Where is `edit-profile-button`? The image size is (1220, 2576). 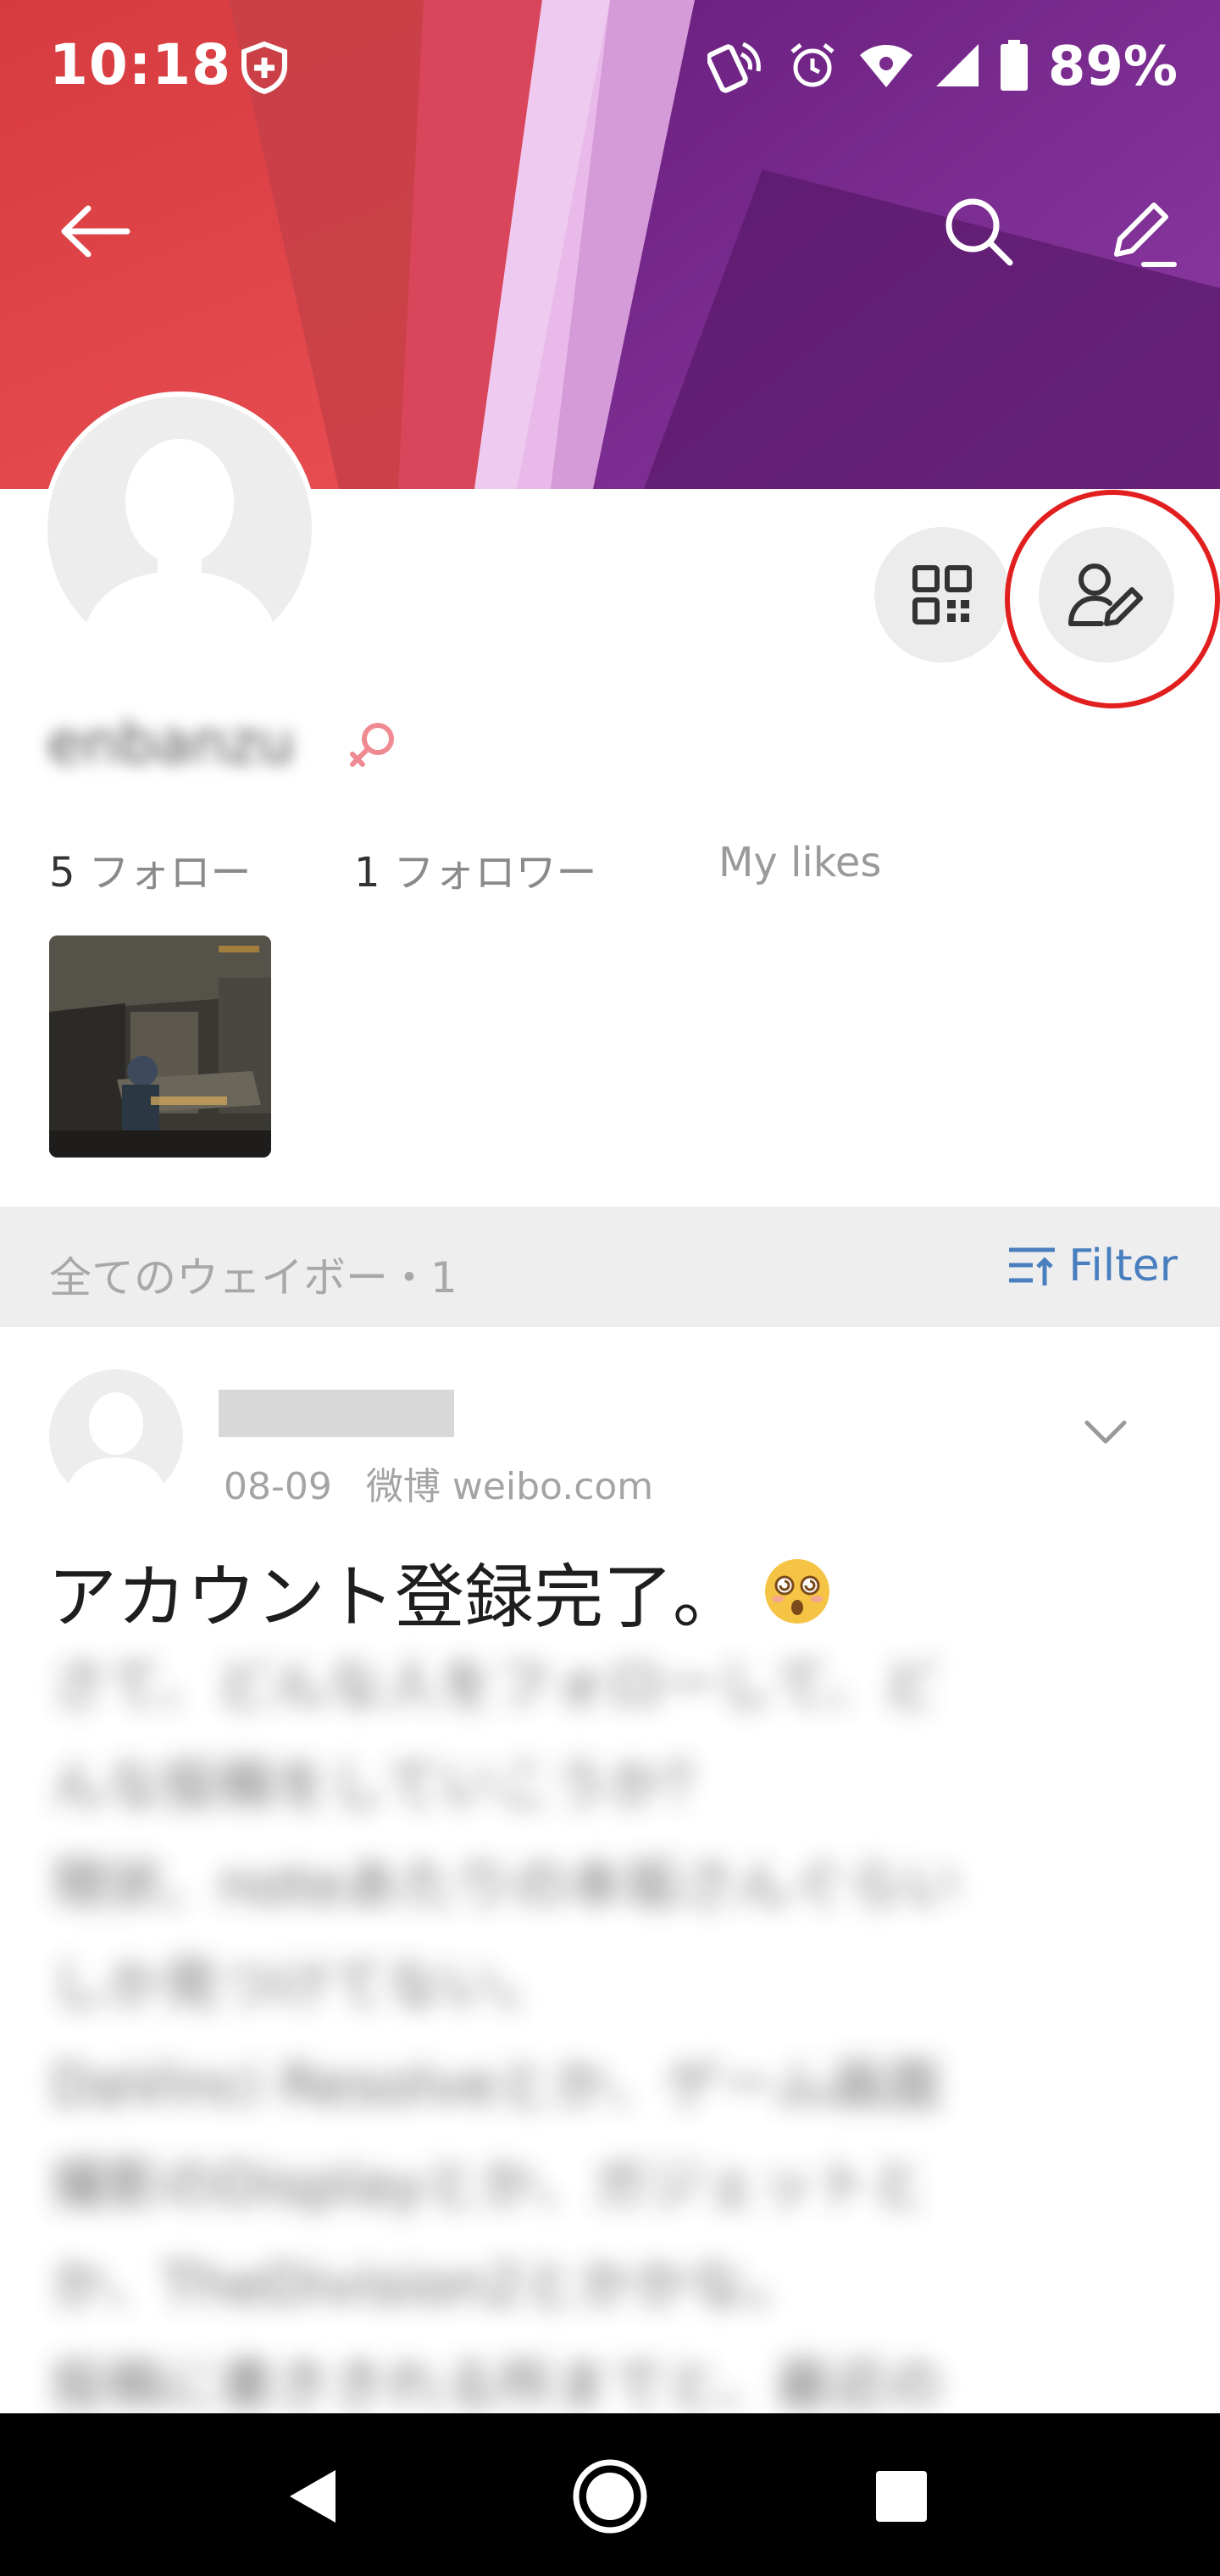
edit-profile-button is located at coordinates (1106, 595).